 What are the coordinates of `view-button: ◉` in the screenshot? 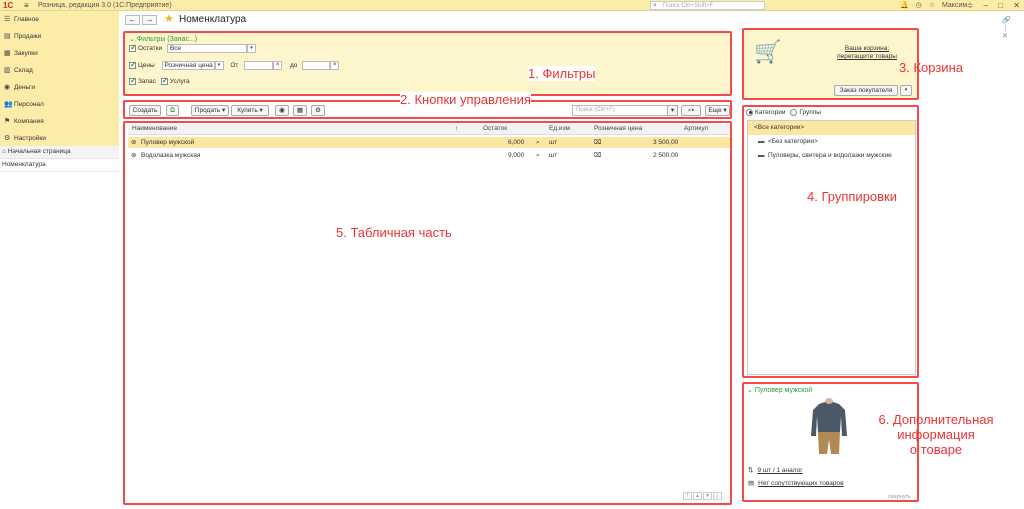 It's located at (282, 110).